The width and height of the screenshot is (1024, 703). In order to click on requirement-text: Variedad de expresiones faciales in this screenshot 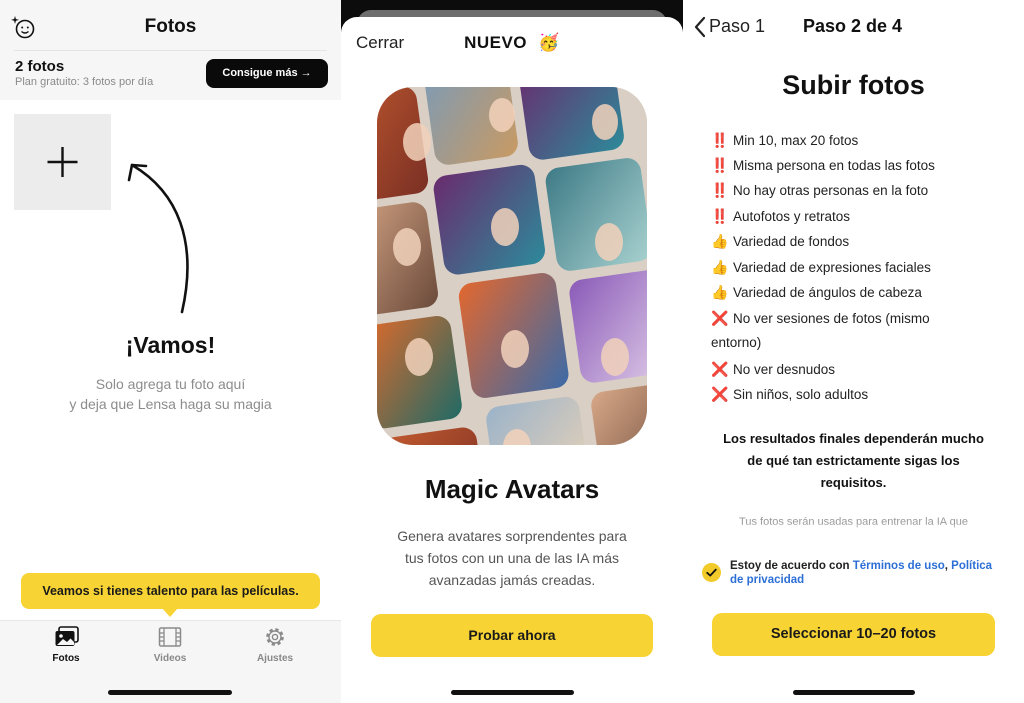, I will do `click(832, 267)`.